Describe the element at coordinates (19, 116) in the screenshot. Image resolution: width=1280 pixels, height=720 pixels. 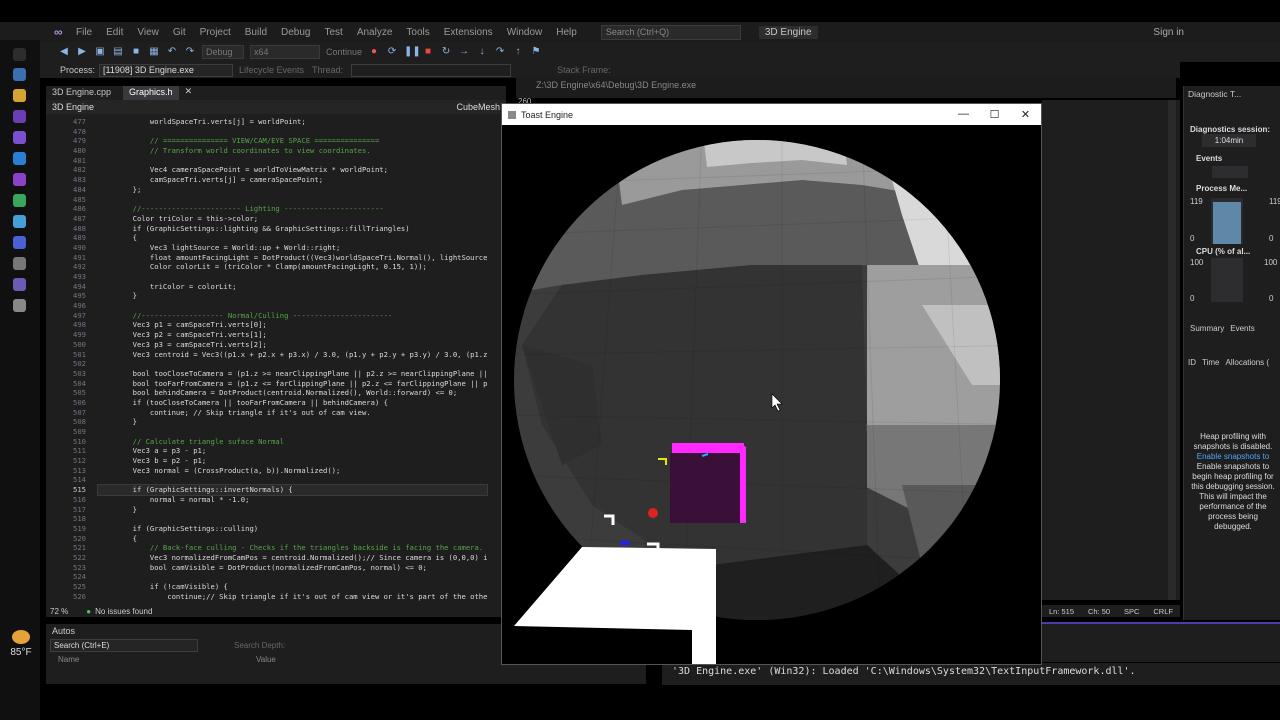
I see `visual-studio-icon` at that location.